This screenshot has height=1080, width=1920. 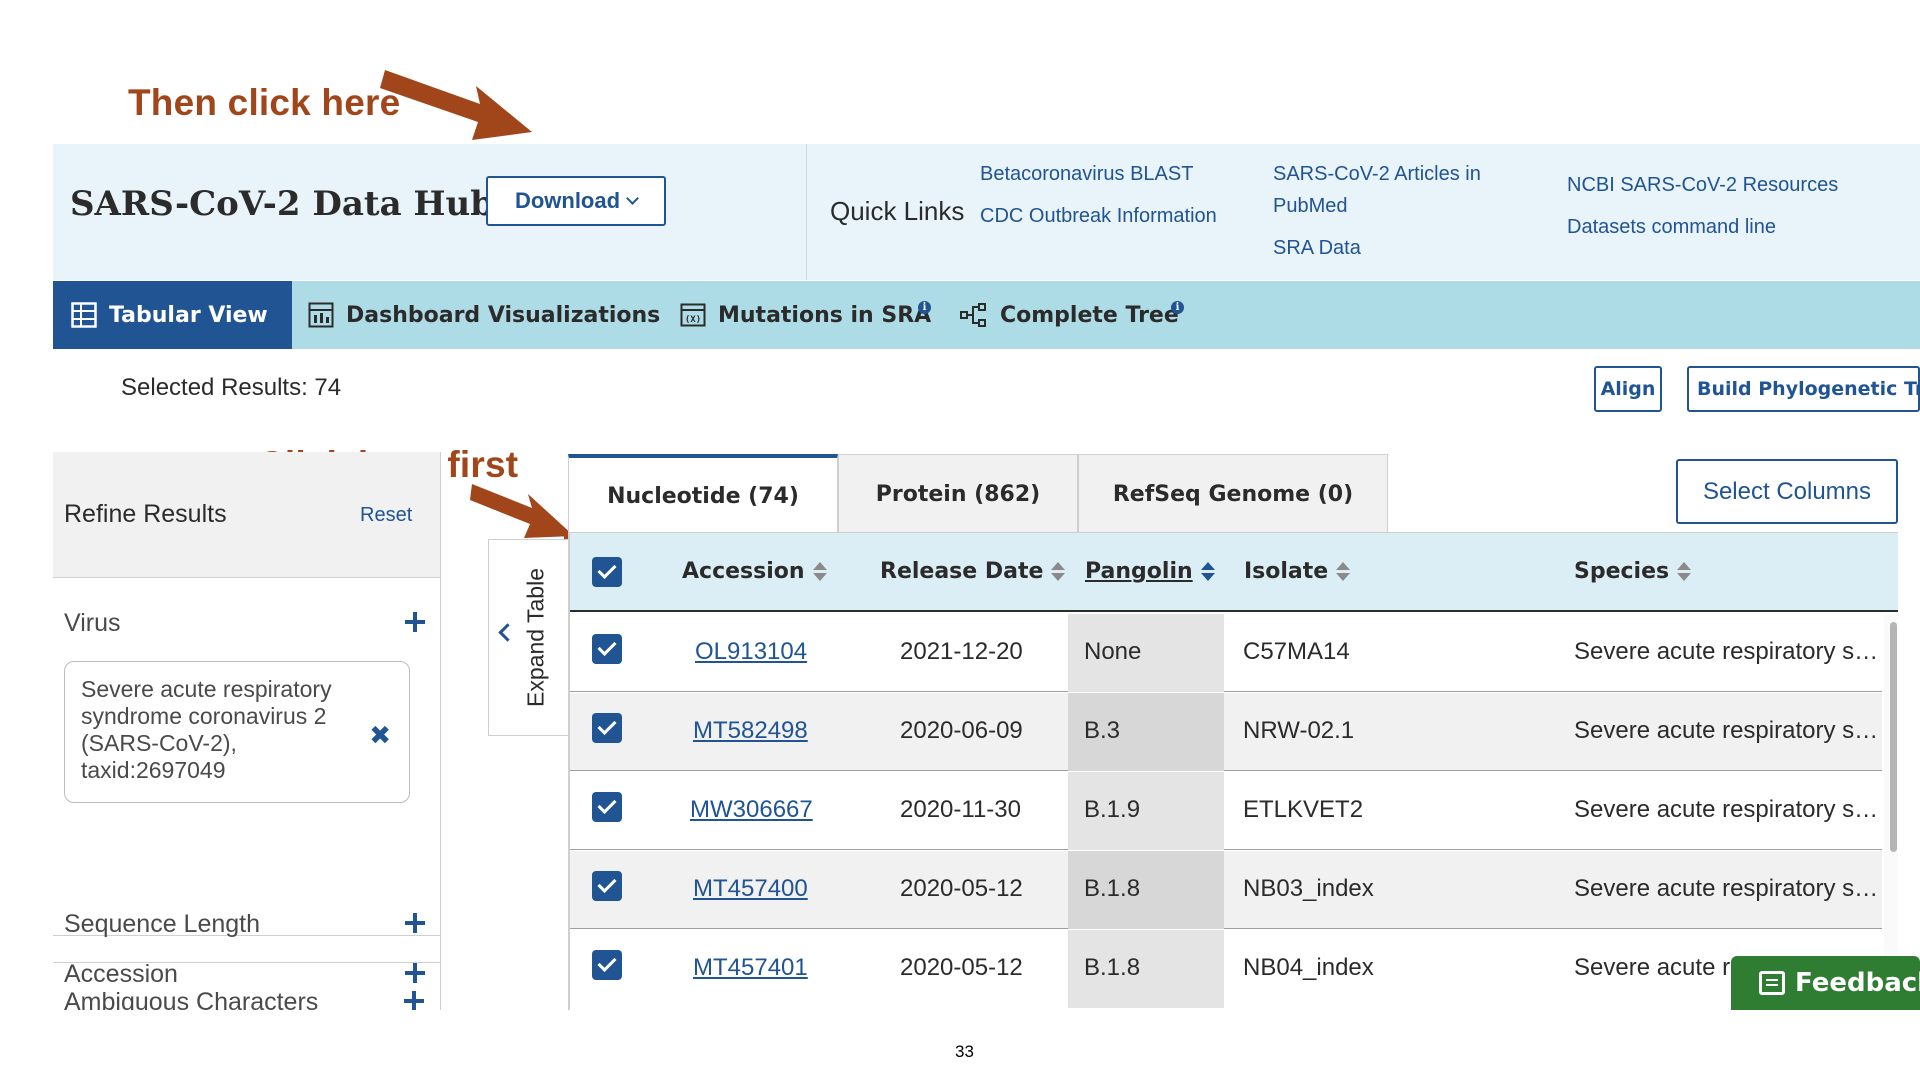 What do you see at coordinates (535, 637) in the screenshot?
I see `expand-table-label: Expand Table` at bounding box center [535, 637].